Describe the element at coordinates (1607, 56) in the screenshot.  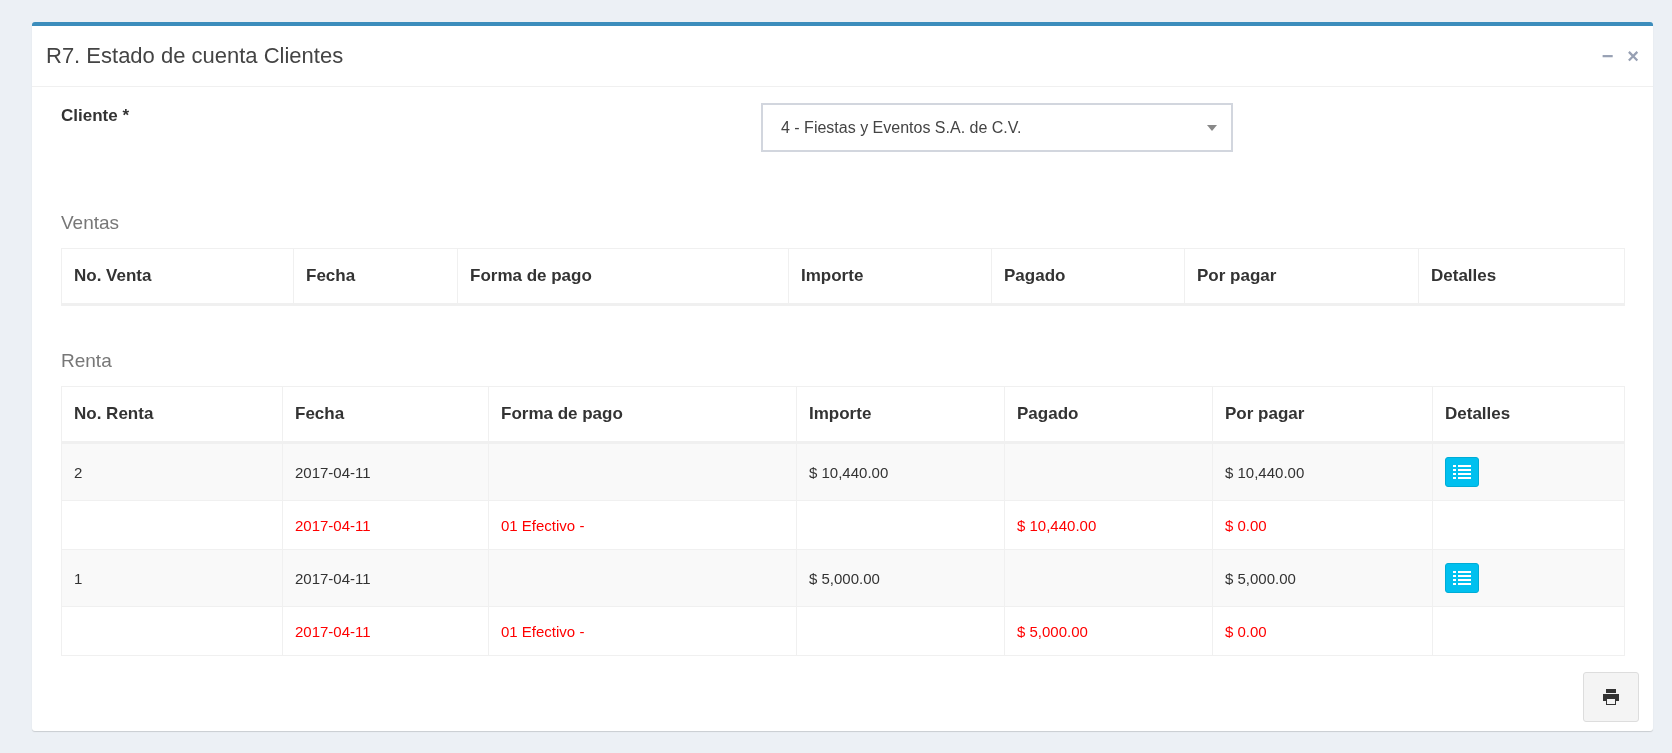
I see `collapse-button: −` at that location.